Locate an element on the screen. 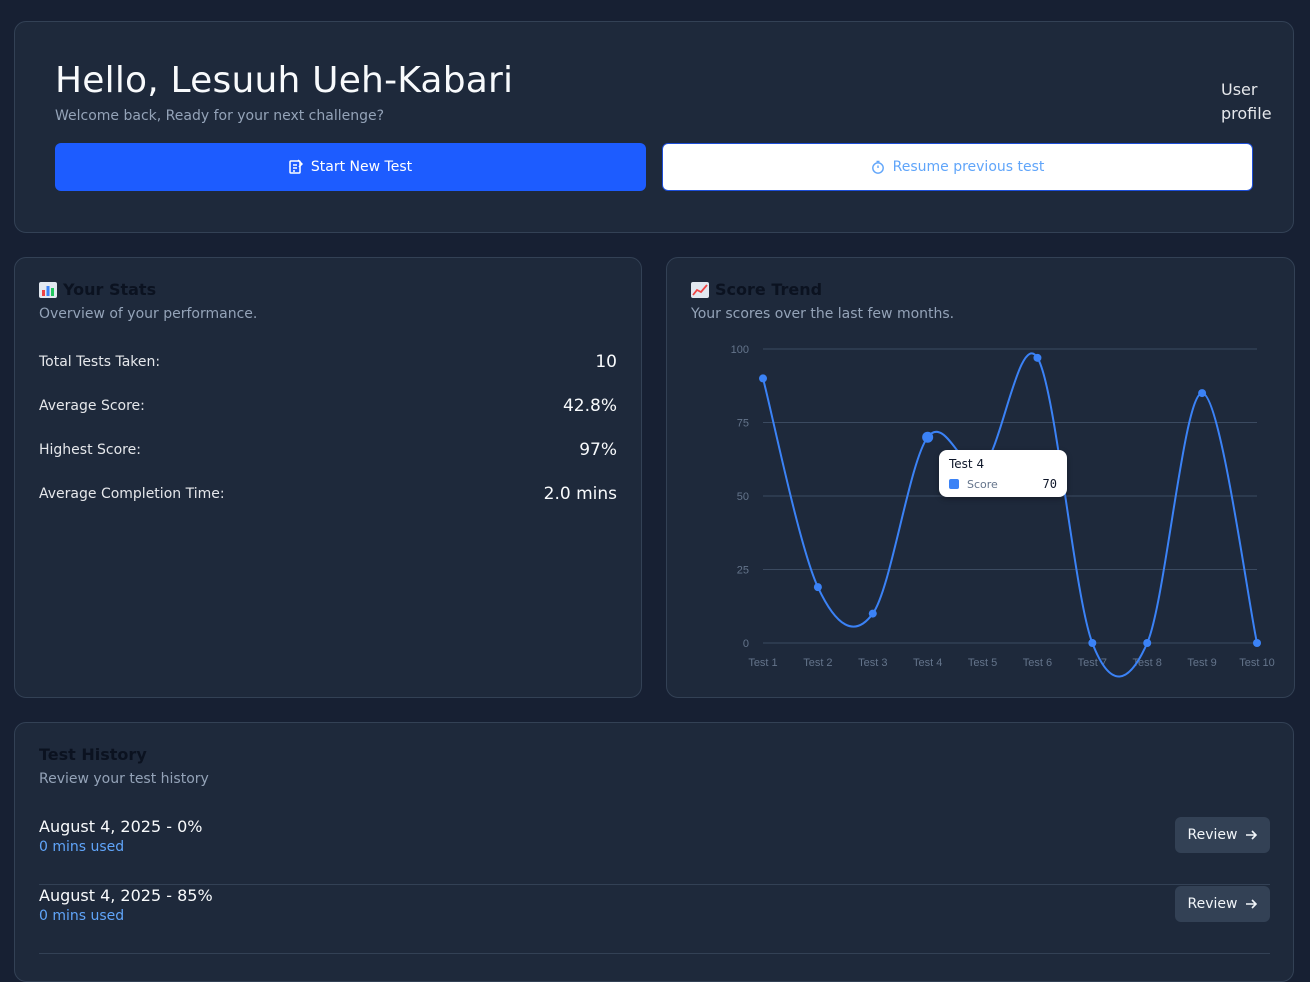 This screenshot has width=1310, height=982. stat-value: 2.0 mins is located at coordinates (580, 494).